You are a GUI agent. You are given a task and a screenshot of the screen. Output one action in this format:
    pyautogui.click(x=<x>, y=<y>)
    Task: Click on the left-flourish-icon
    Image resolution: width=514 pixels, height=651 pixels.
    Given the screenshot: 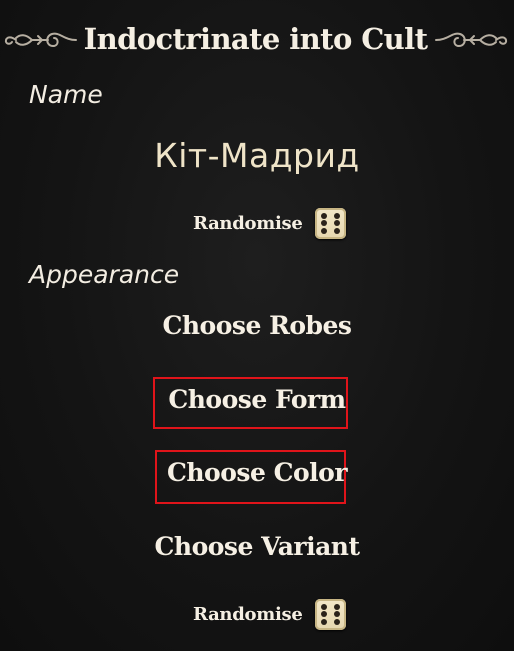 What is the action you would take?
    pyautogui.click(x=40, y=40)
    